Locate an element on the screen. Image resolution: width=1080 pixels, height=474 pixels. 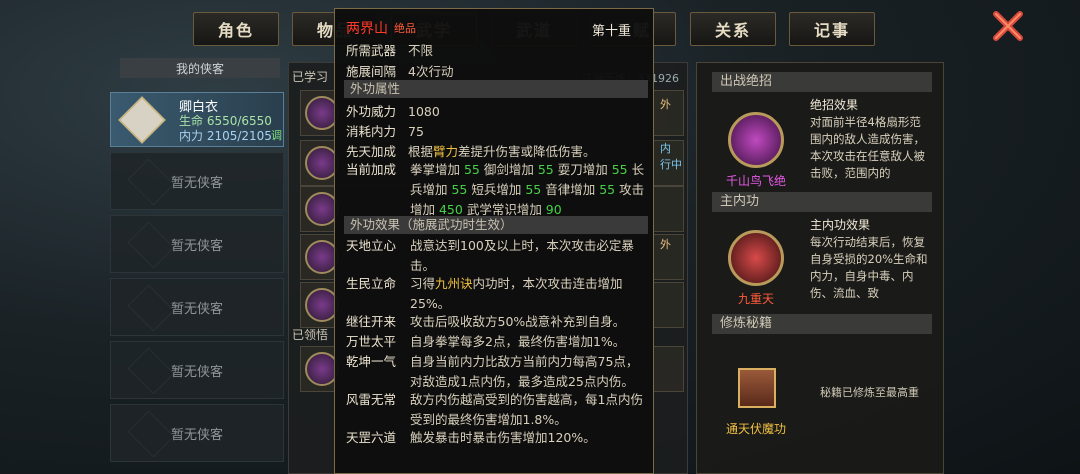
avatar is located at coordinates (142, 120).